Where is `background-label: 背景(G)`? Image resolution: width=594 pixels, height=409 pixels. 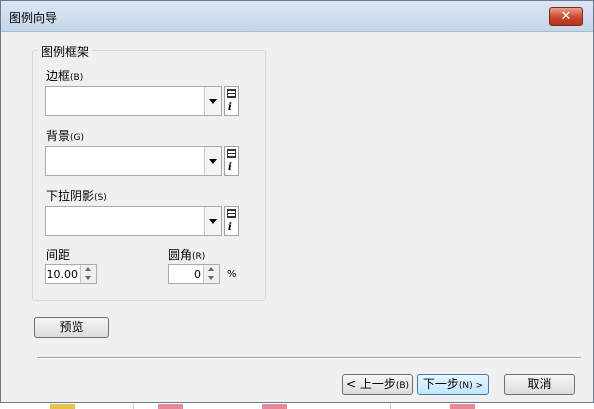
background-label: 背景(G) is located at coordinates (65, 136).